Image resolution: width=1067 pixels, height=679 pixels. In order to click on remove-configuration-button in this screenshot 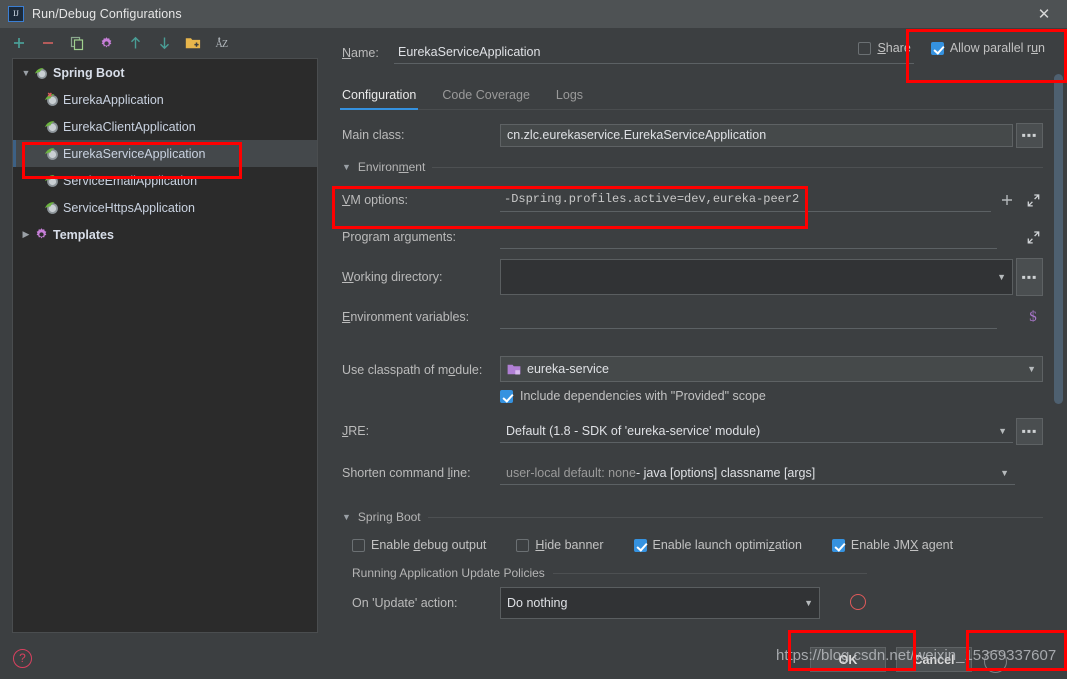, I will do `click(48, 43)`.